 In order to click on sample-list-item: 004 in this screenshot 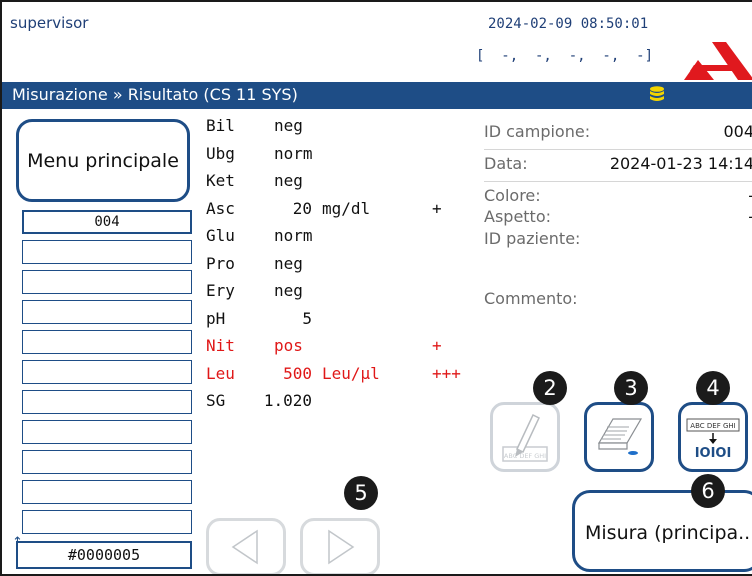, I will do `click(107, 222)`.